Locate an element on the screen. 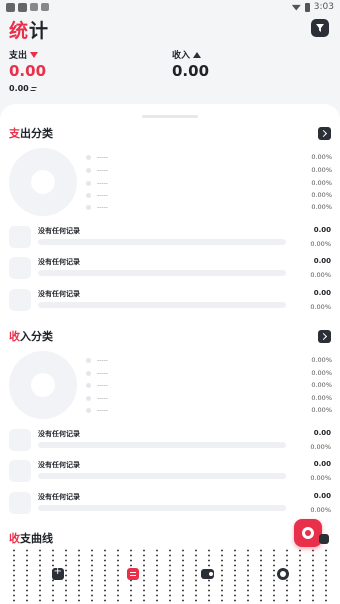 Image resolution: width=340 pixels, height=604 pixels. income-section-title-accent: 收 is located at coordinates (14, 336).